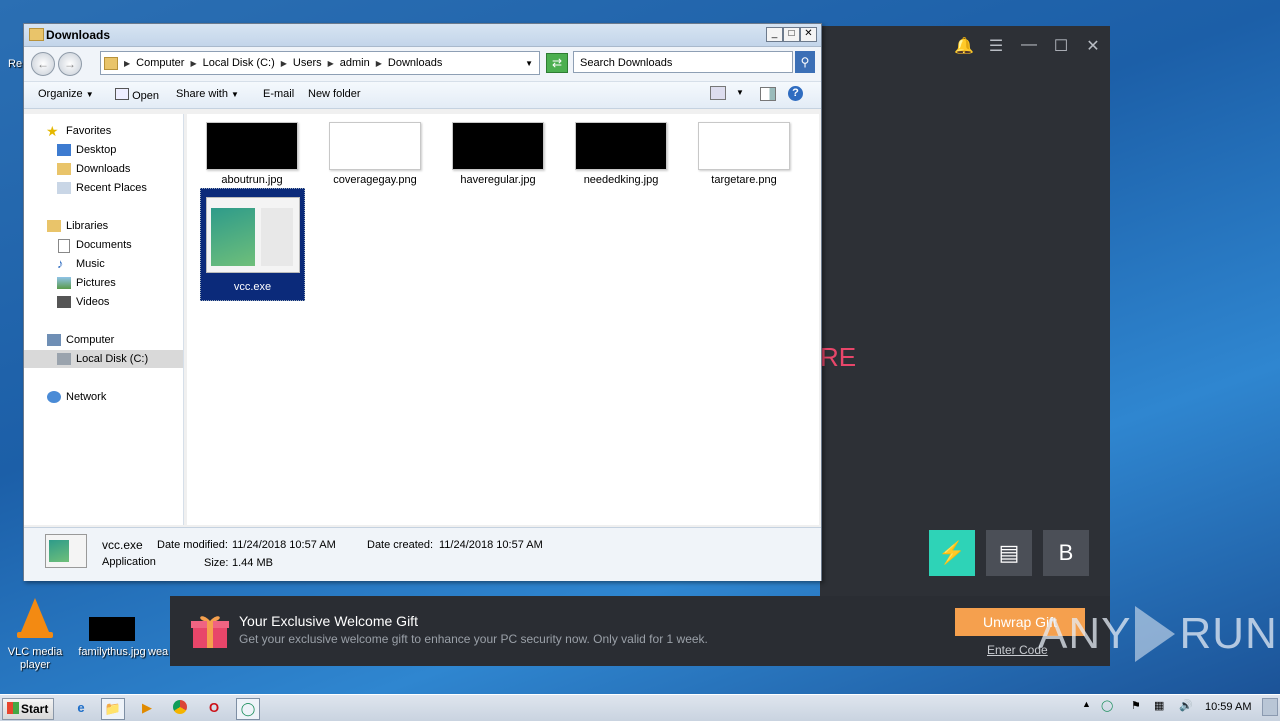  Describe the element at coordinates (621, 154) in the screenshot. I see `file-item: neededking.jpg` at that location.